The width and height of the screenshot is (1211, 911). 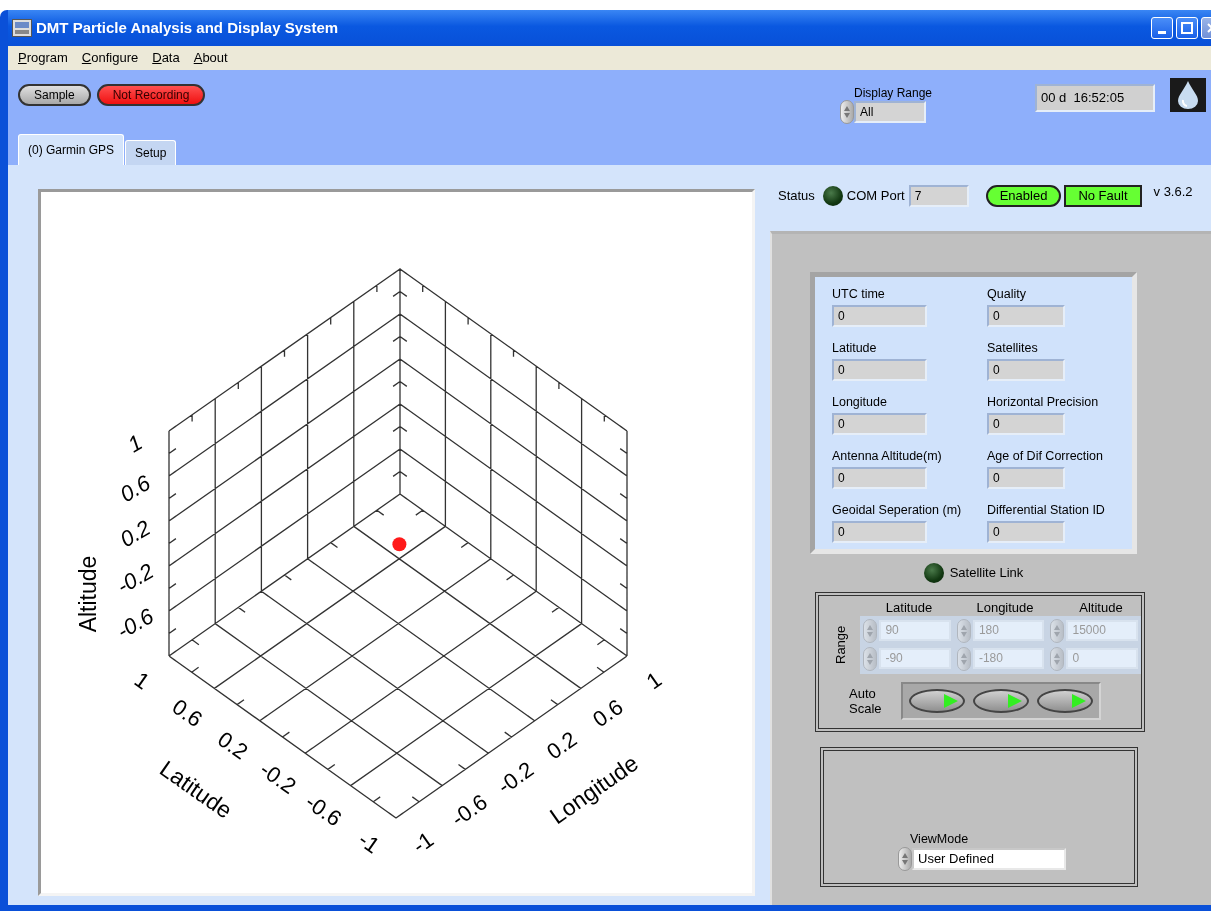 I want to click on column-header: Latitude, so click(x=909, y=608).